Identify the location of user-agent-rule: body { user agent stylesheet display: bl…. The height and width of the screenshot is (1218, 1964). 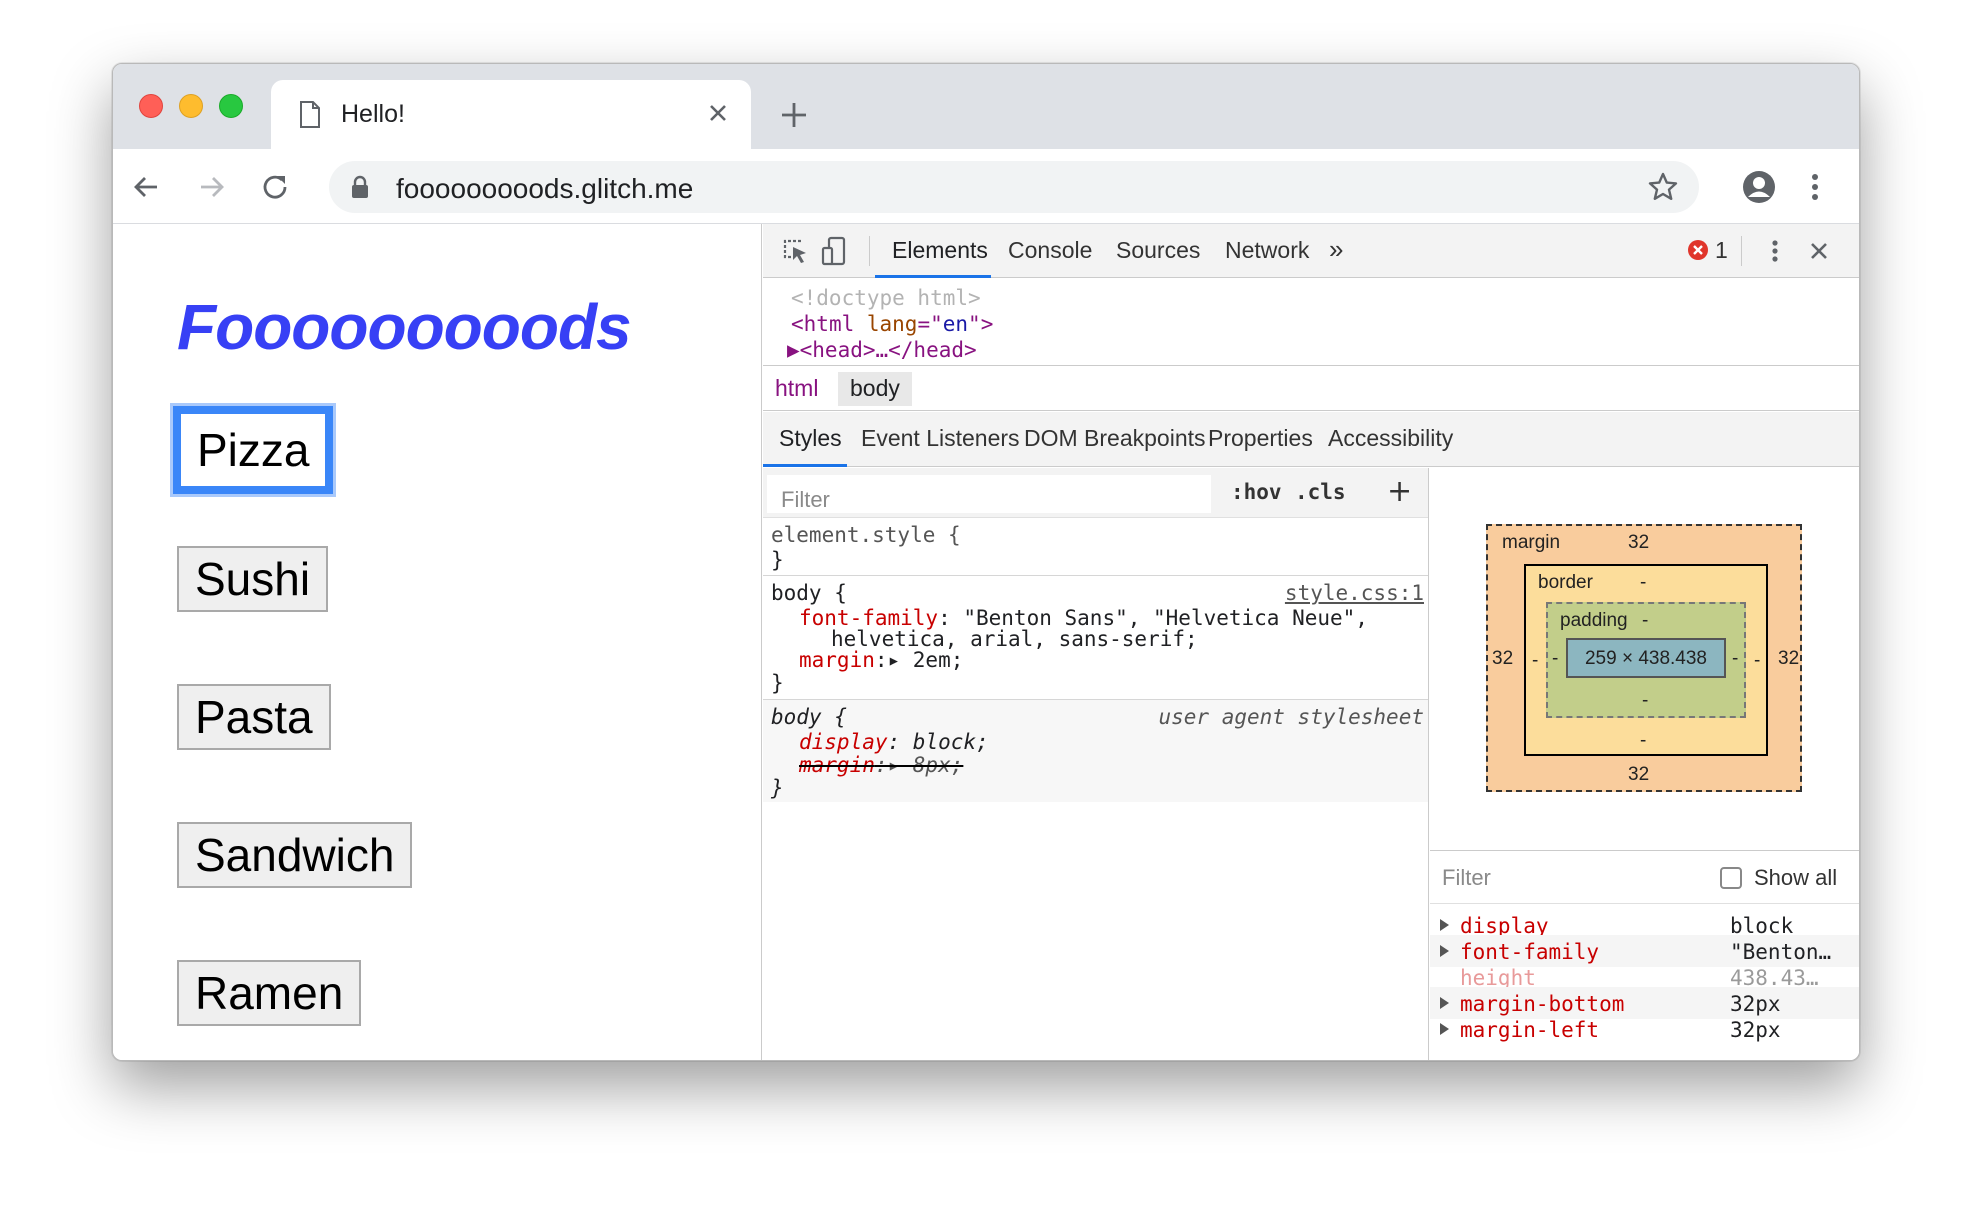
(1095, 751).